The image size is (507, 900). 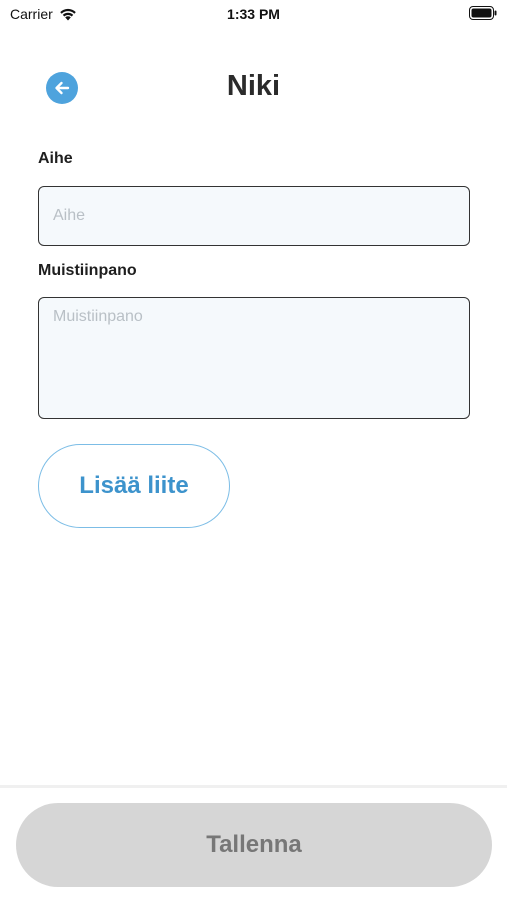 I want to click on status-bar: Carrier 1:33 PM, so click(x=253, y=14).